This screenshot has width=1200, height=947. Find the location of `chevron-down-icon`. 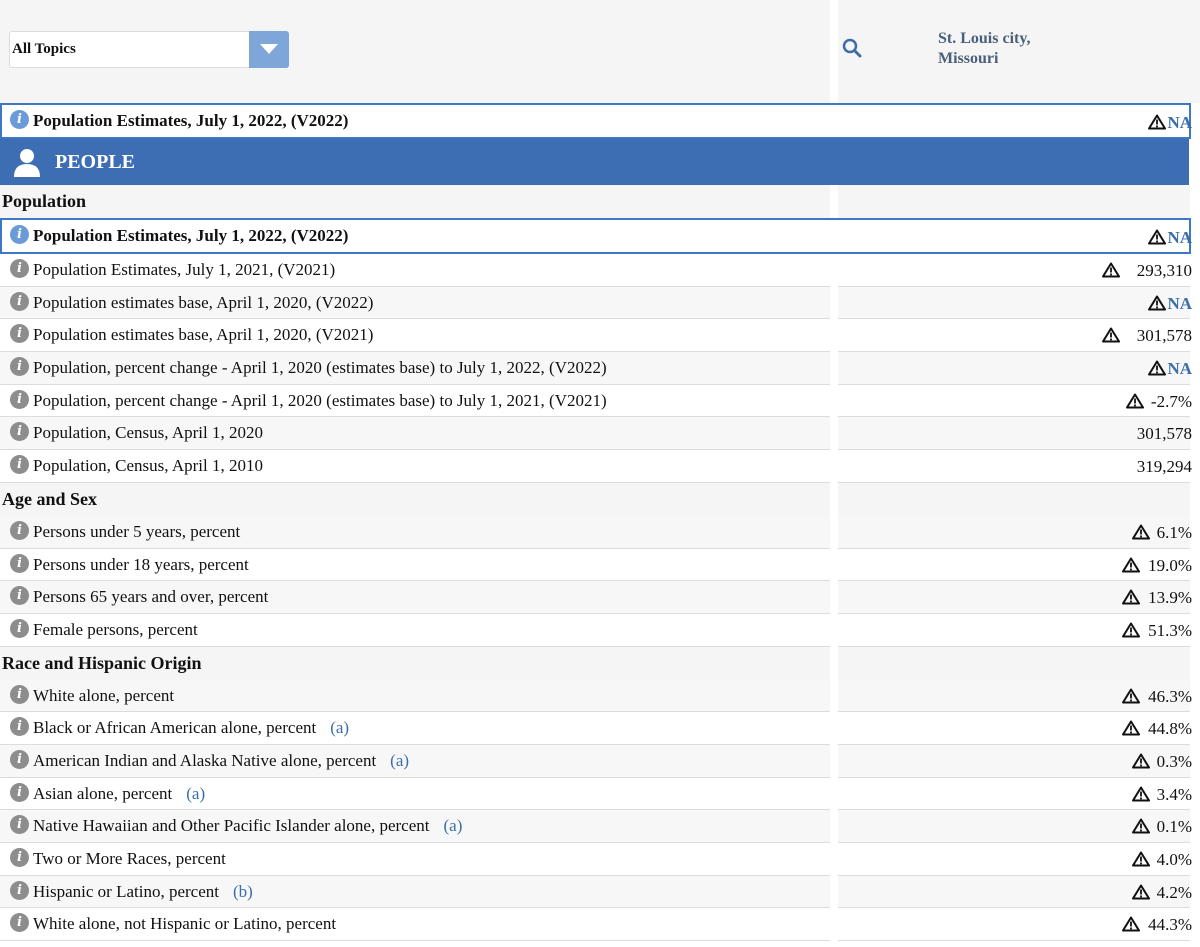

chevron-down-icon is located at coordinates (269, 49).